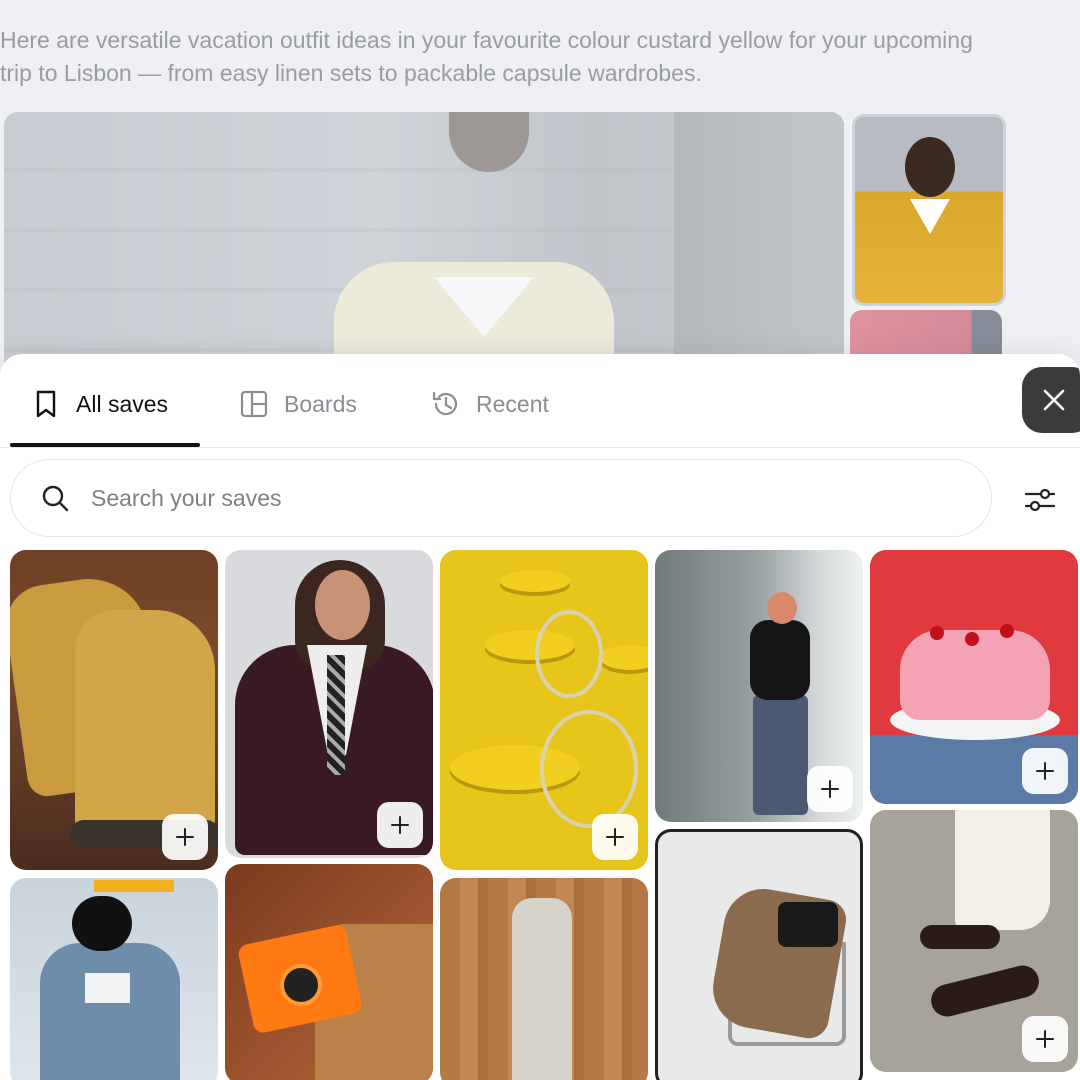 This screenshot has width=1080, height=1080. I want to click on tab-recent: Recent, so click(489, 404).